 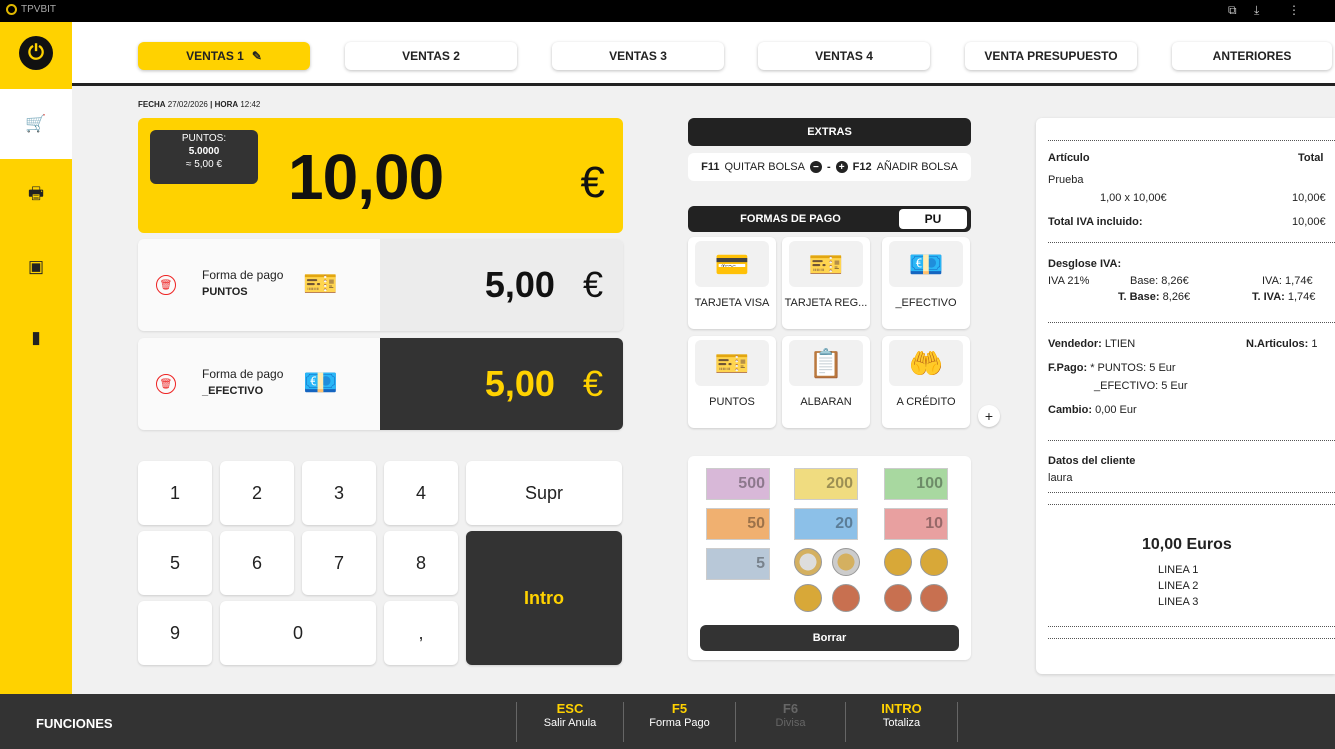 I want to click on pay-method-a-credito: 🤲 A CRÉDITO, so click(x=926, y=382).